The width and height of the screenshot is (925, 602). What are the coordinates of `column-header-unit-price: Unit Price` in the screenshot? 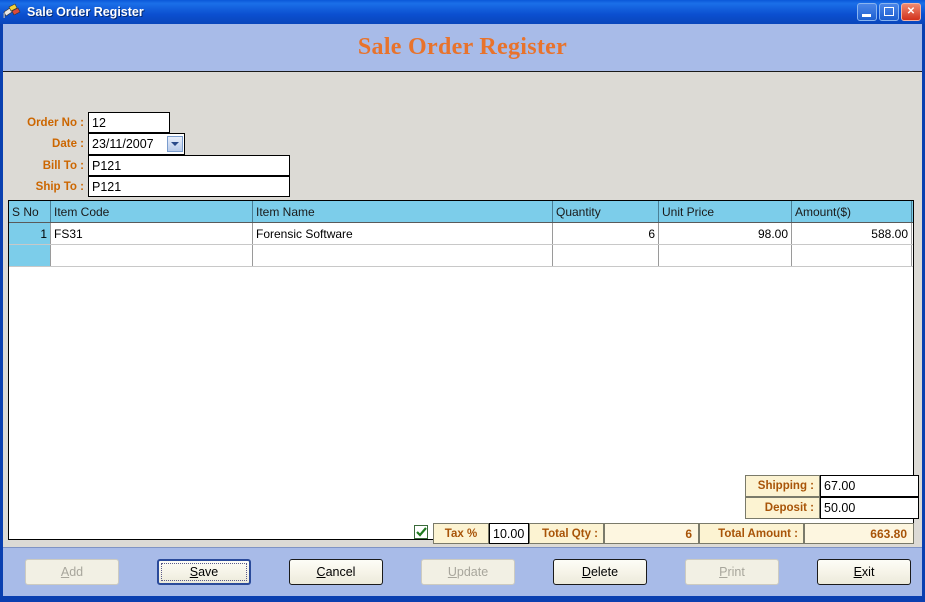 It's located at (725, 211).